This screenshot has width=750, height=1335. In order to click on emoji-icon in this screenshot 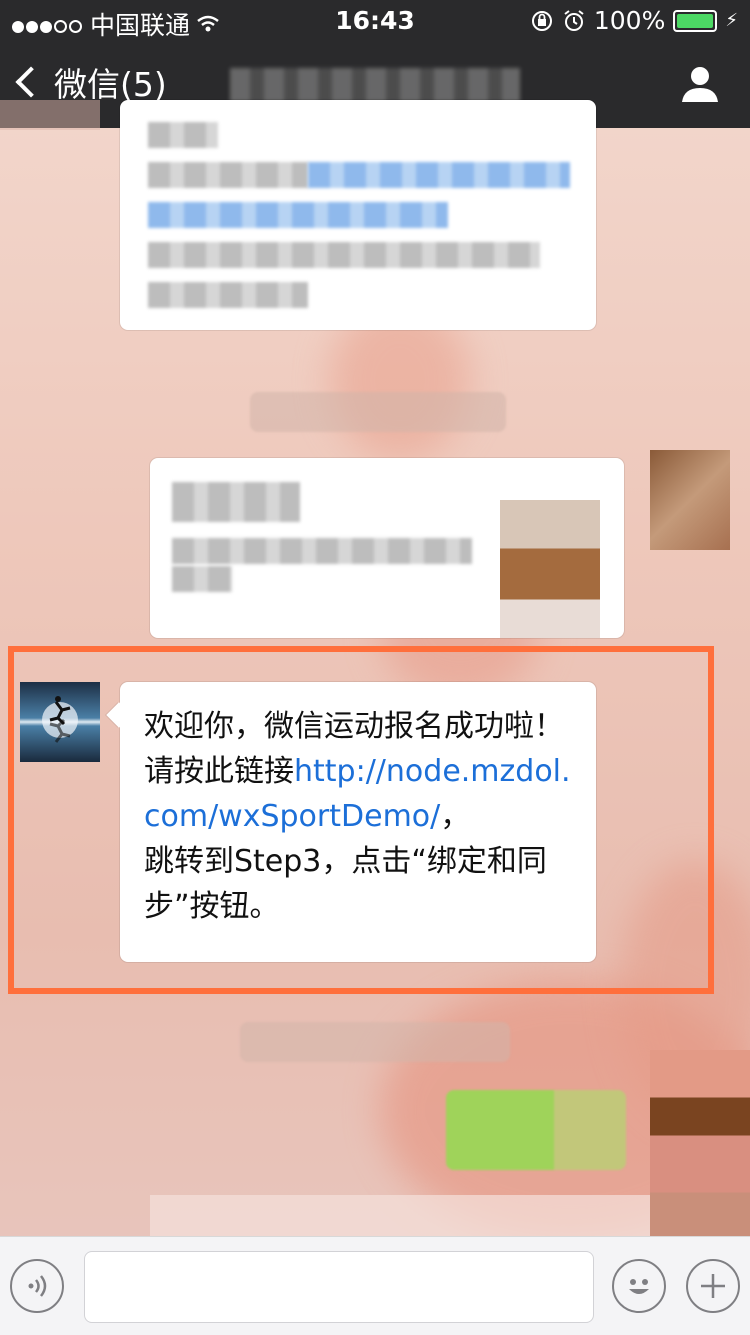, I will do `click(639, 1286)`.